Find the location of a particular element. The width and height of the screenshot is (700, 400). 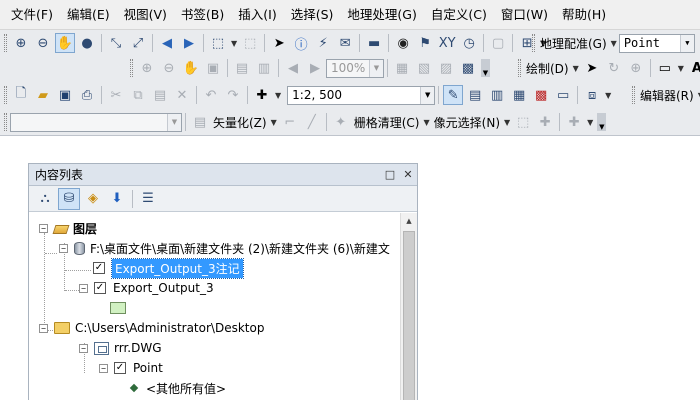

search-window-icon: ▦ is located at coordinates (519, 95).